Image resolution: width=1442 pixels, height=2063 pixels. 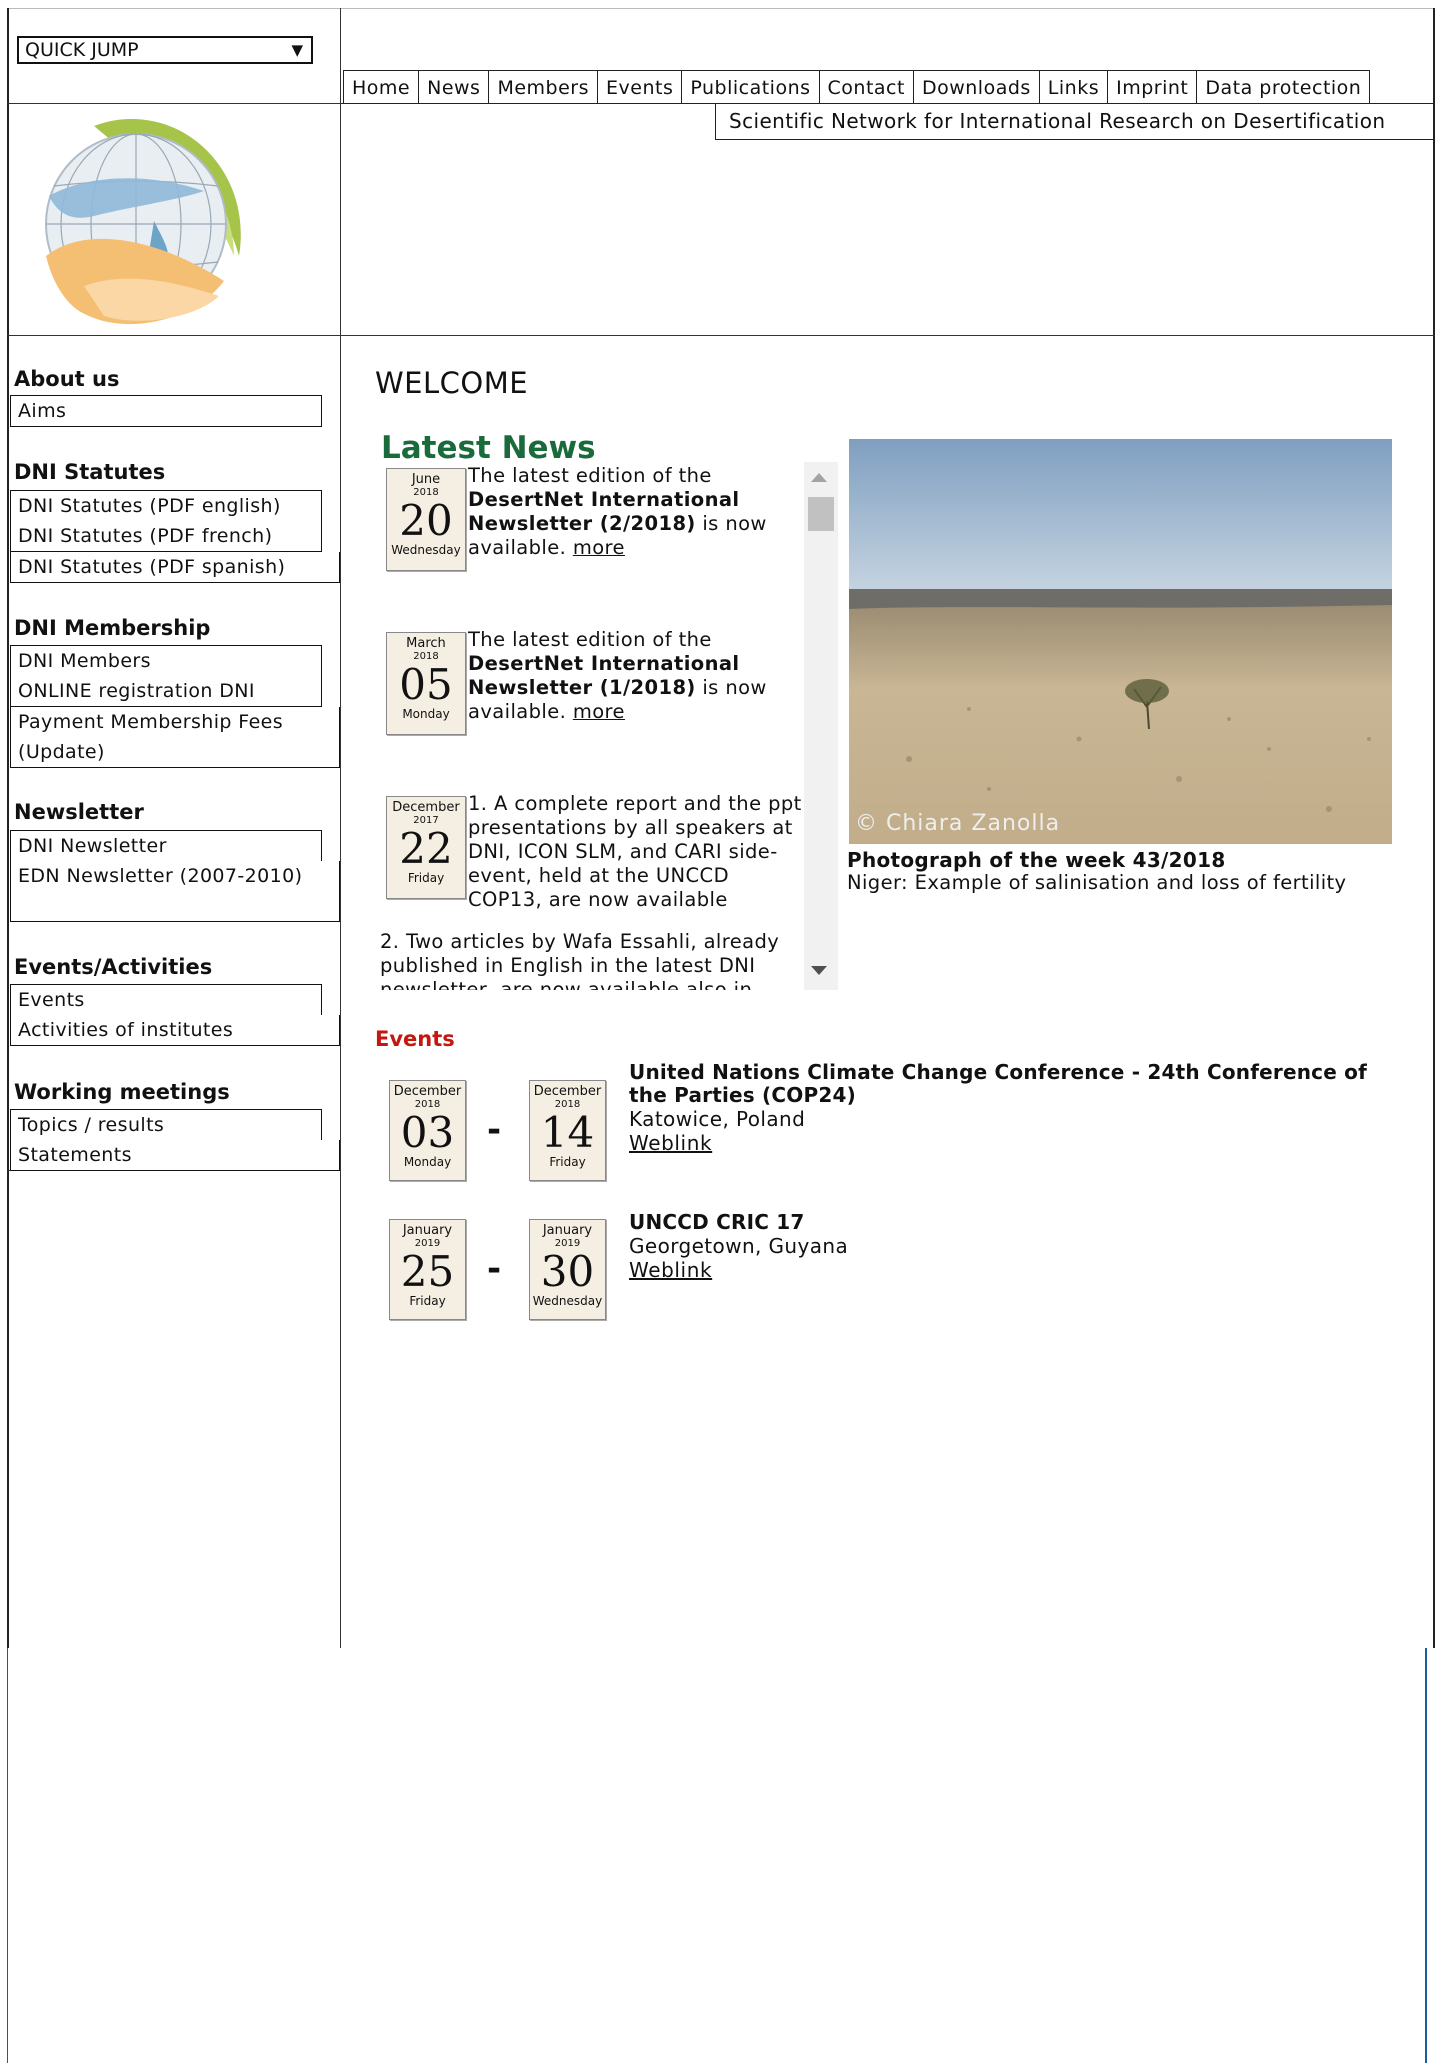 I want to click on calendar-day: 14, so click(x=567, y=1132).